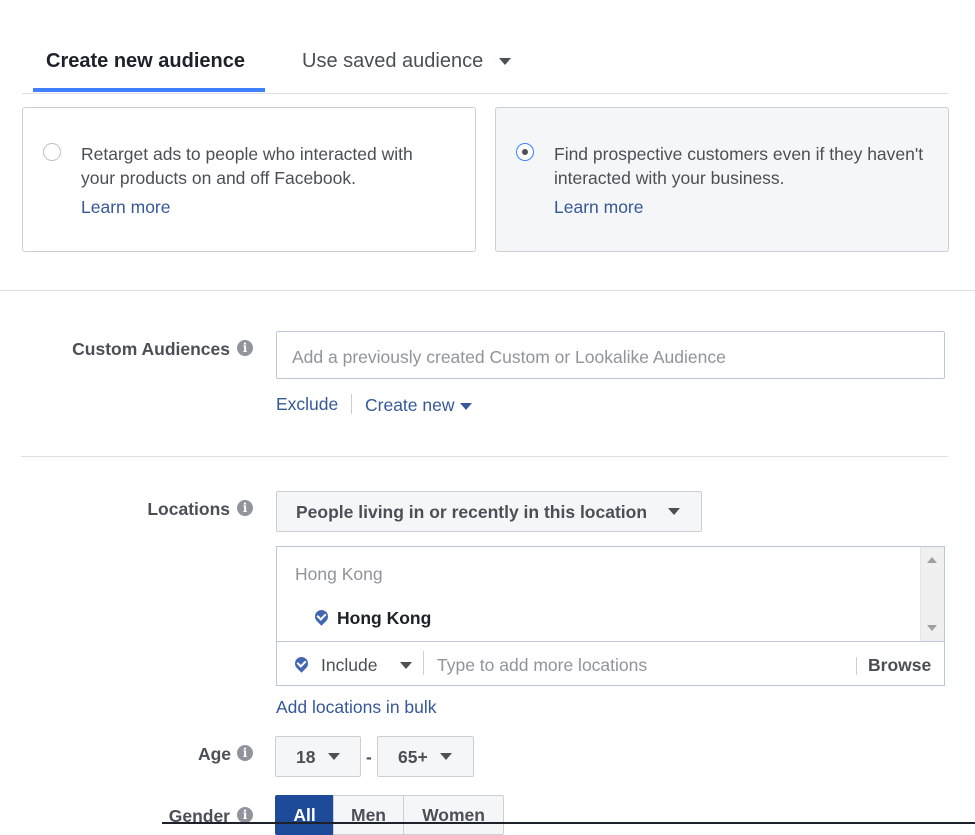  Describe the element at coordinates (413, 757) in the screenshot. I see `age-max-value: 65+` at that location.